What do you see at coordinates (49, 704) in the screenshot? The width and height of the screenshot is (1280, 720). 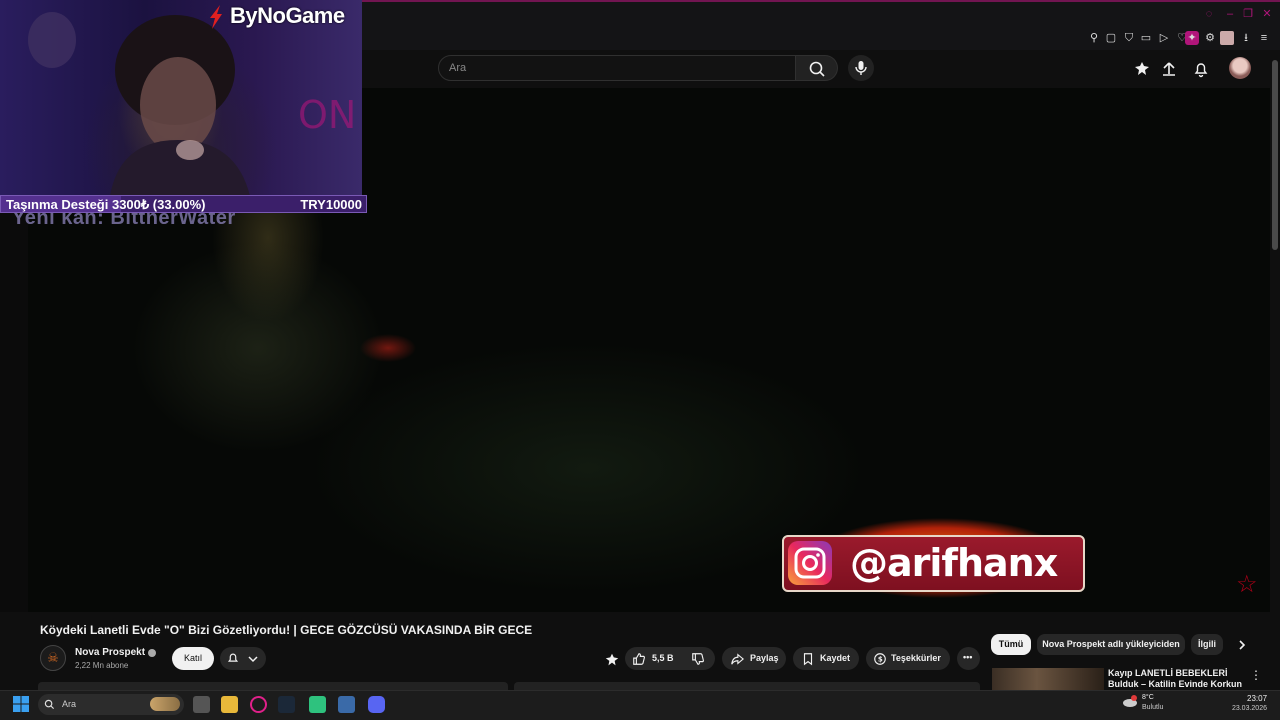 I see `taskbar-search-icon` at bounding box center [49, 704].